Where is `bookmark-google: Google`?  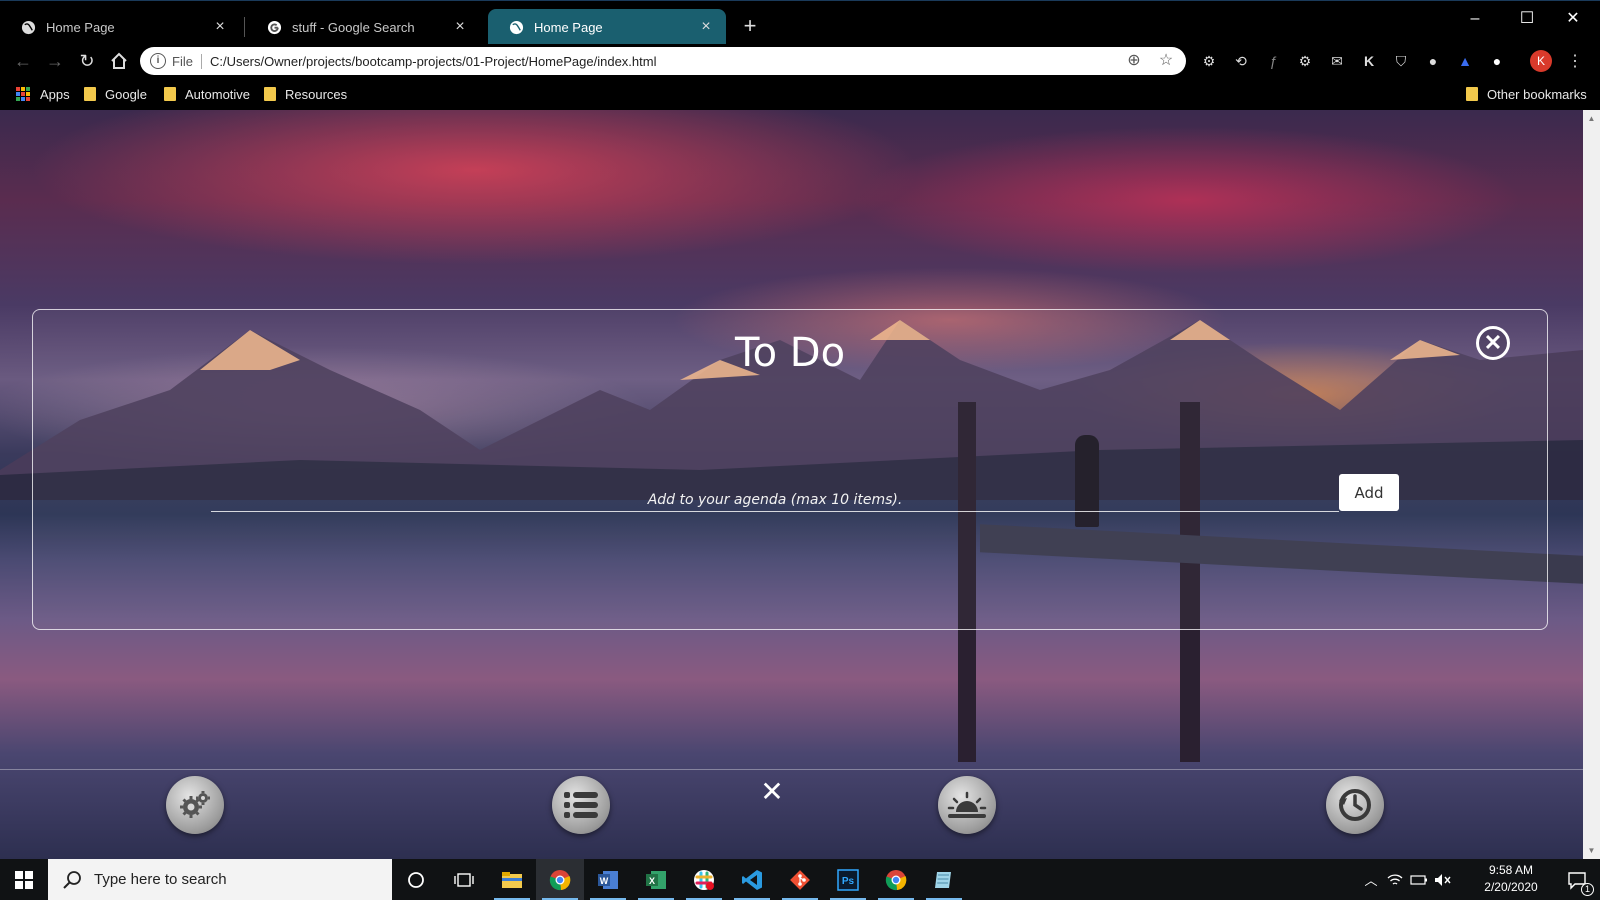 bookmark-google: Google is located at coordinates (115, 94).